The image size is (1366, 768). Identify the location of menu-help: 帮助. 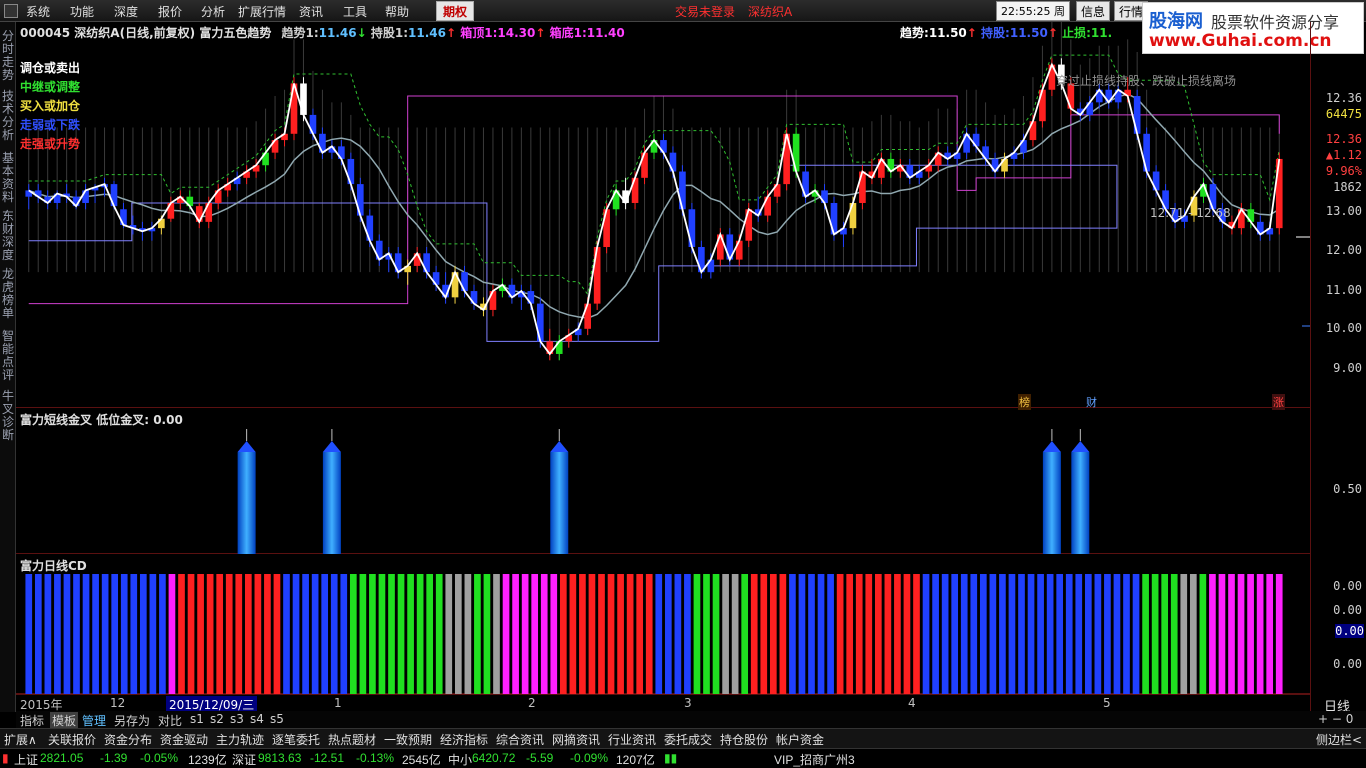
(397, 11).